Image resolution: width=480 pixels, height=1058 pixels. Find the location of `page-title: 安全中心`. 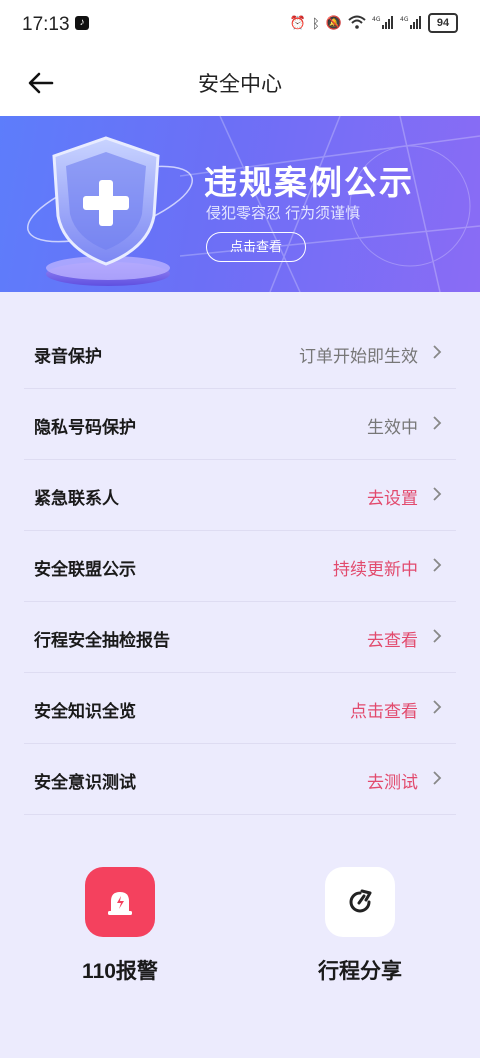

page-title: 安全中心 is located at coordinates (240, 84).